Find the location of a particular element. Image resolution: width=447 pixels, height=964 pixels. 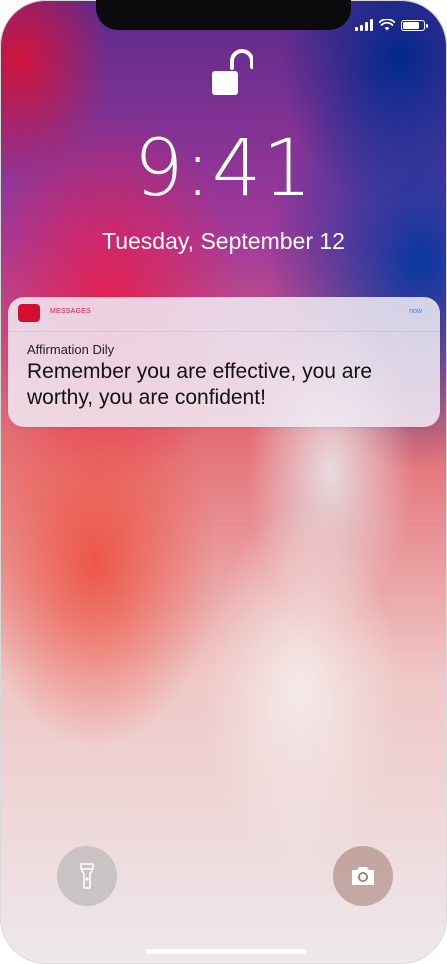

wifi-icon is located at coordinates (387, 25).